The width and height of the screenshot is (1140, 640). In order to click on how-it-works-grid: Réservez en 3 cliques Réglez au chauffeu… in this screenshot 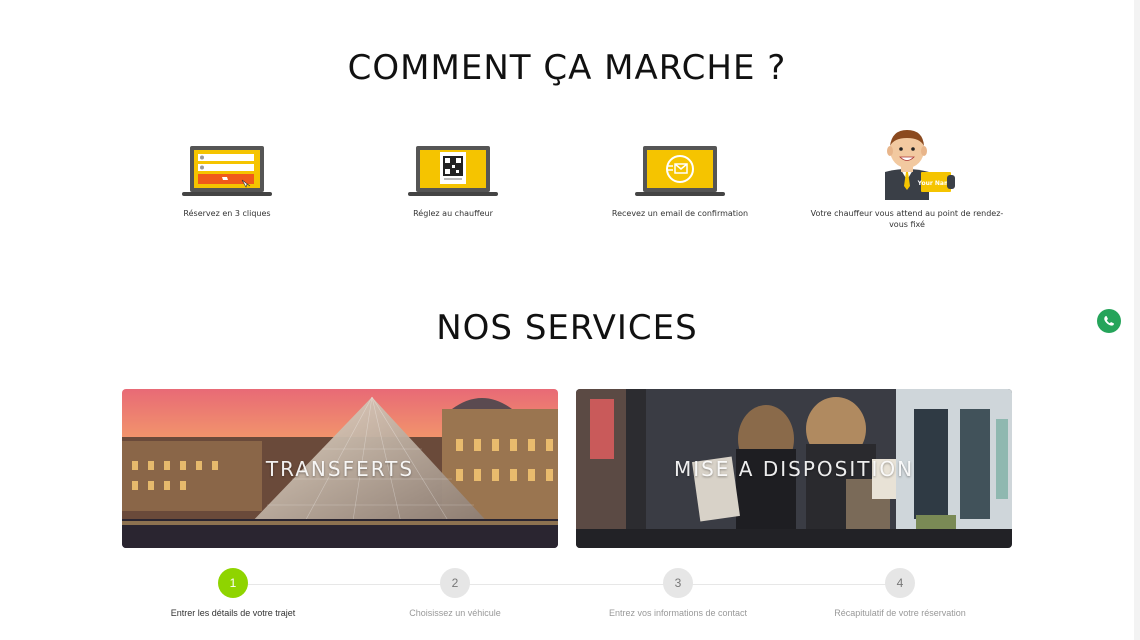, I will do `click(567, 182)`.